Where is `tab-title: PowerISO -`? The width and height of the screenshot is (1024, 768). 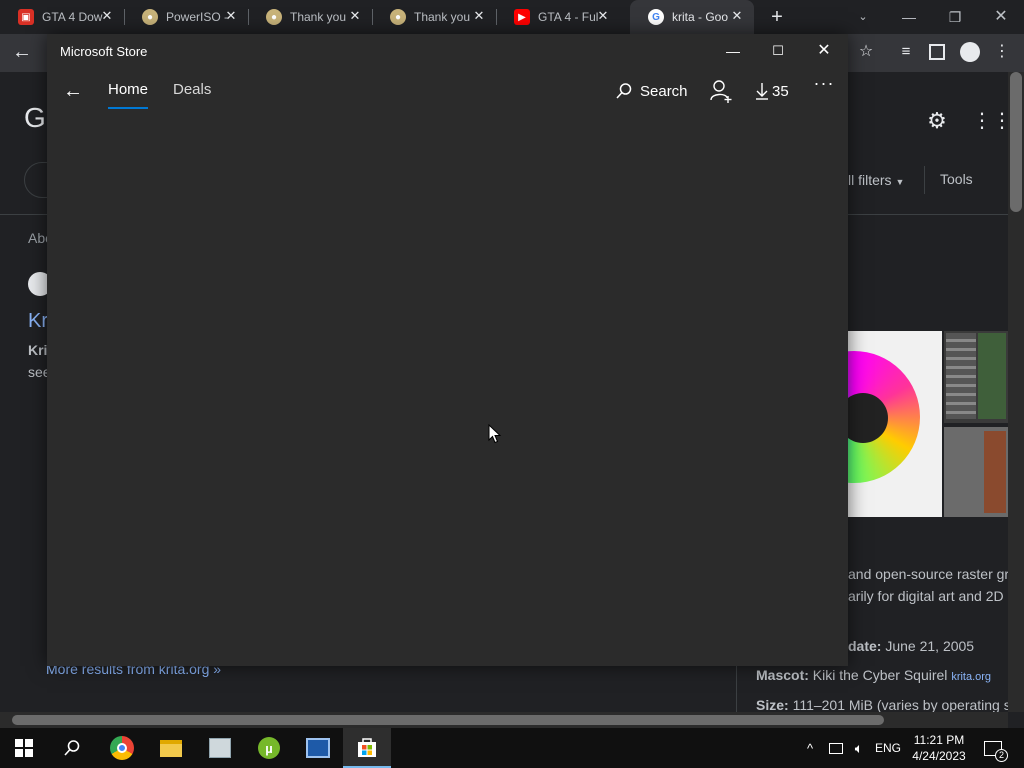
tab-title: PowerISO - is located at coordinates (197, 17).